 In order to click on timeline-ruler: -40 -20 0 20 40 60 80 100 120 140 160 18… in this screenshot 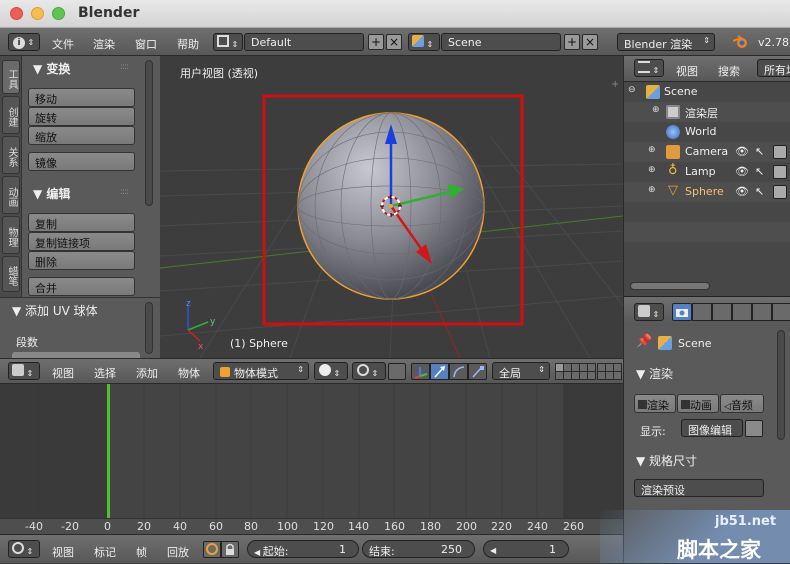, I will do `click(311, 526)`.